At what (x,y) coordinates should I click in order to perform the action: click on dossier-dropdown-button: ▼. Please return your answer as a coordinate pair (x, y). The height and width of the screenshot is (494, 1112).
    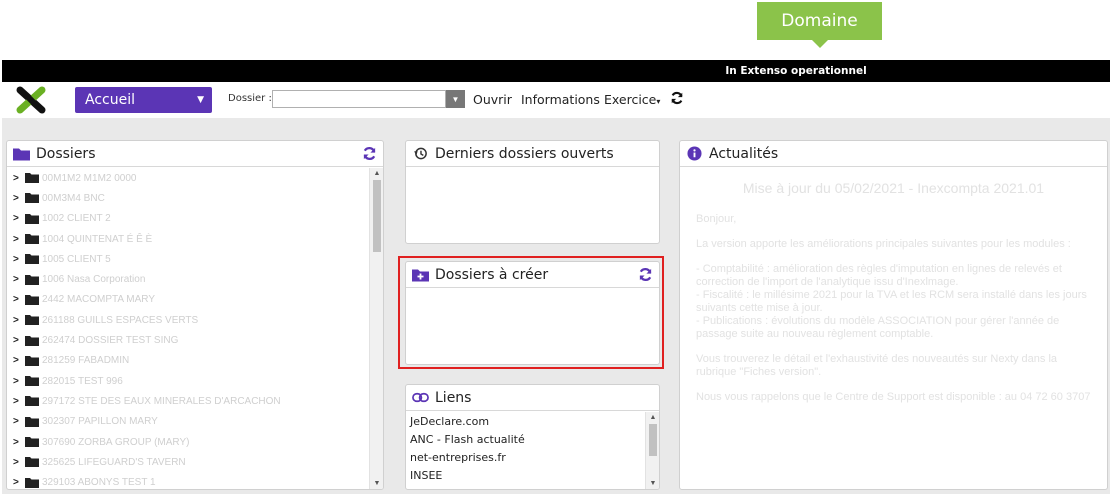
    Looking at the image, I should click on (455, 99).